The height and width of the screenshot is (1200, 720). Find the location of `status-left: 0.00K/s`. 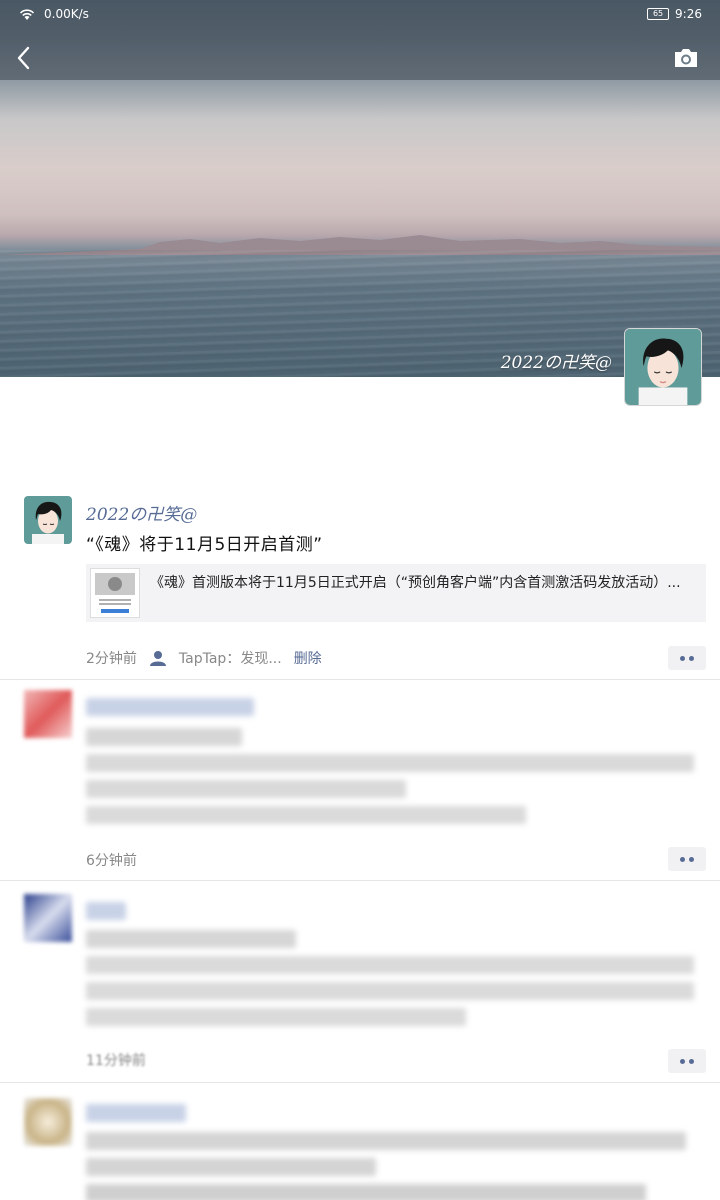

status-left: 0.00K/s is located at coordinates (53, 14).